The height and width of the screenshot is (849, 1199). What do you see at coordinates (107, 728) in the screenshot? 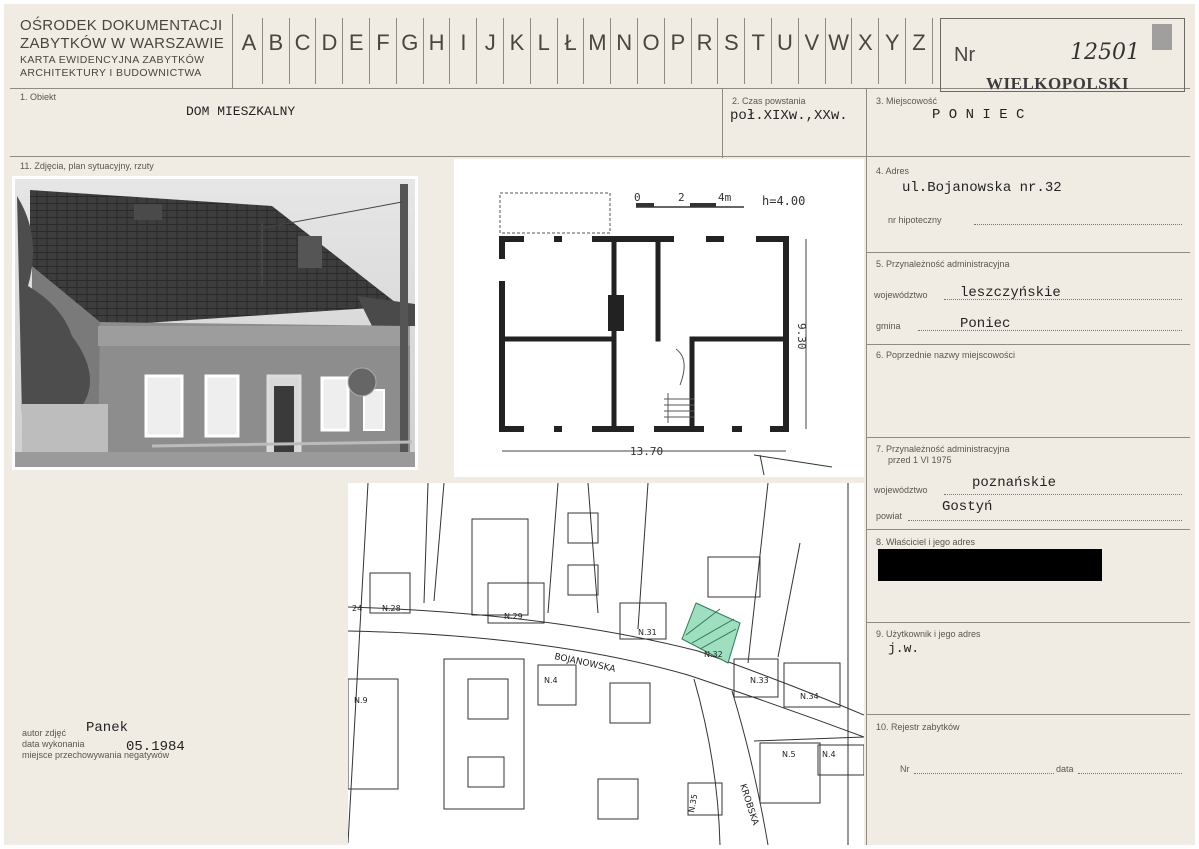
I see `autor-value: Panek` at bounding box center [107, 728].